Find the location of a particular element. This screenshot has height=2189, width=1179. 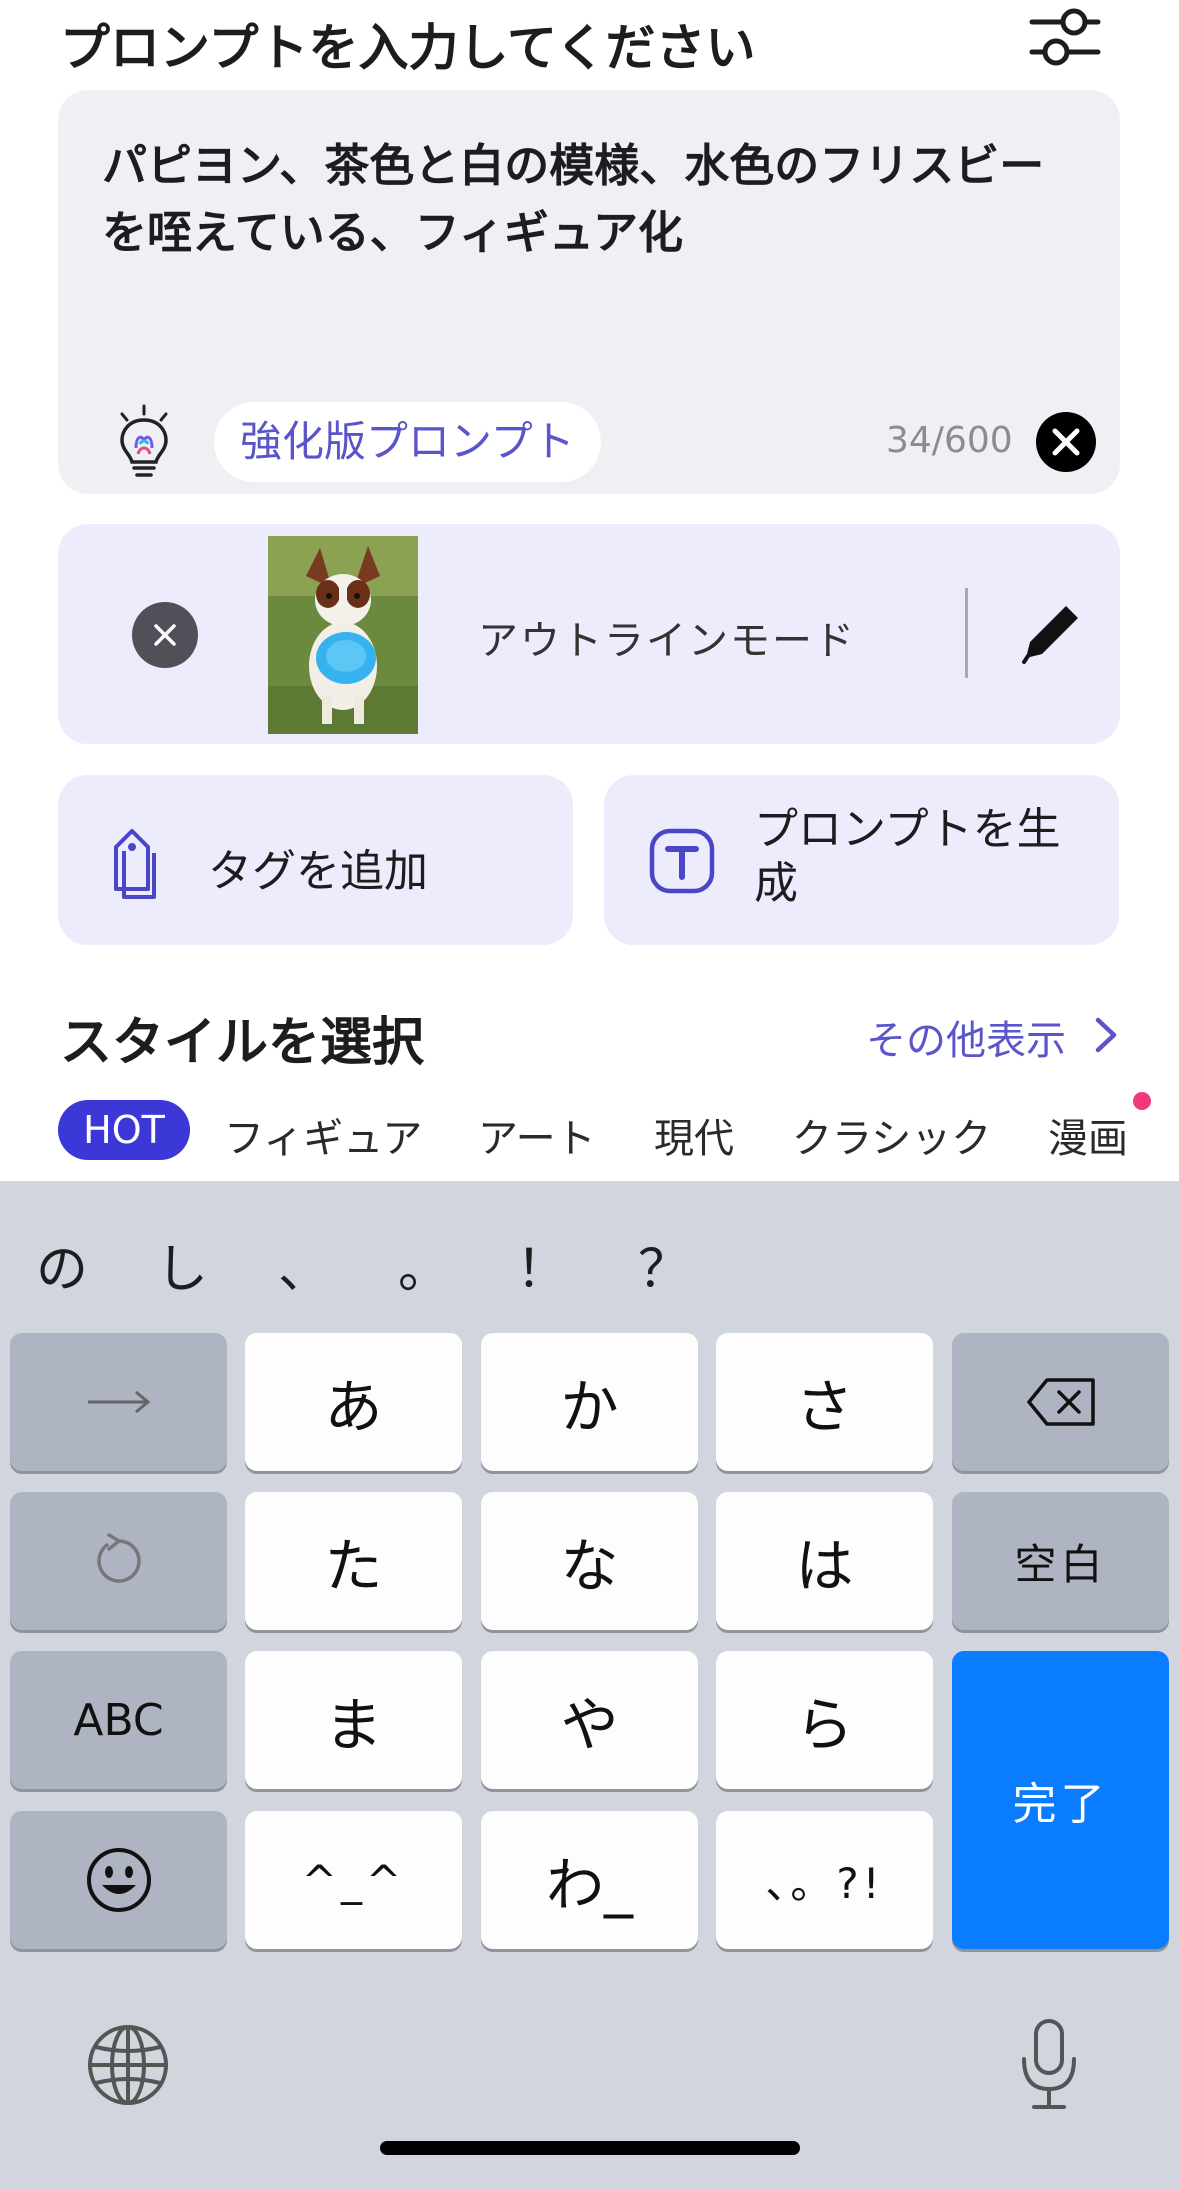

key-ma: ま is located at coordinates (353, 1720).